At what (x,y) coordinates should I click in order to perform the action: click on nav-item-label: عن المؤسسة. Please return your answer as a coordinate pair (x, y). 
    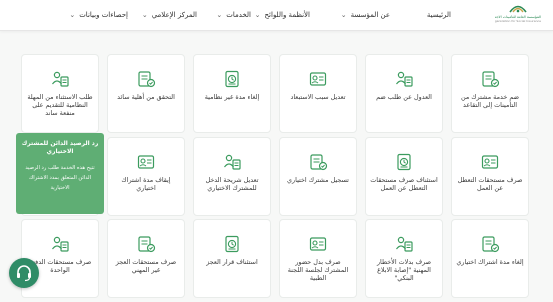
    Looking at the image, I should click on (370, 15).